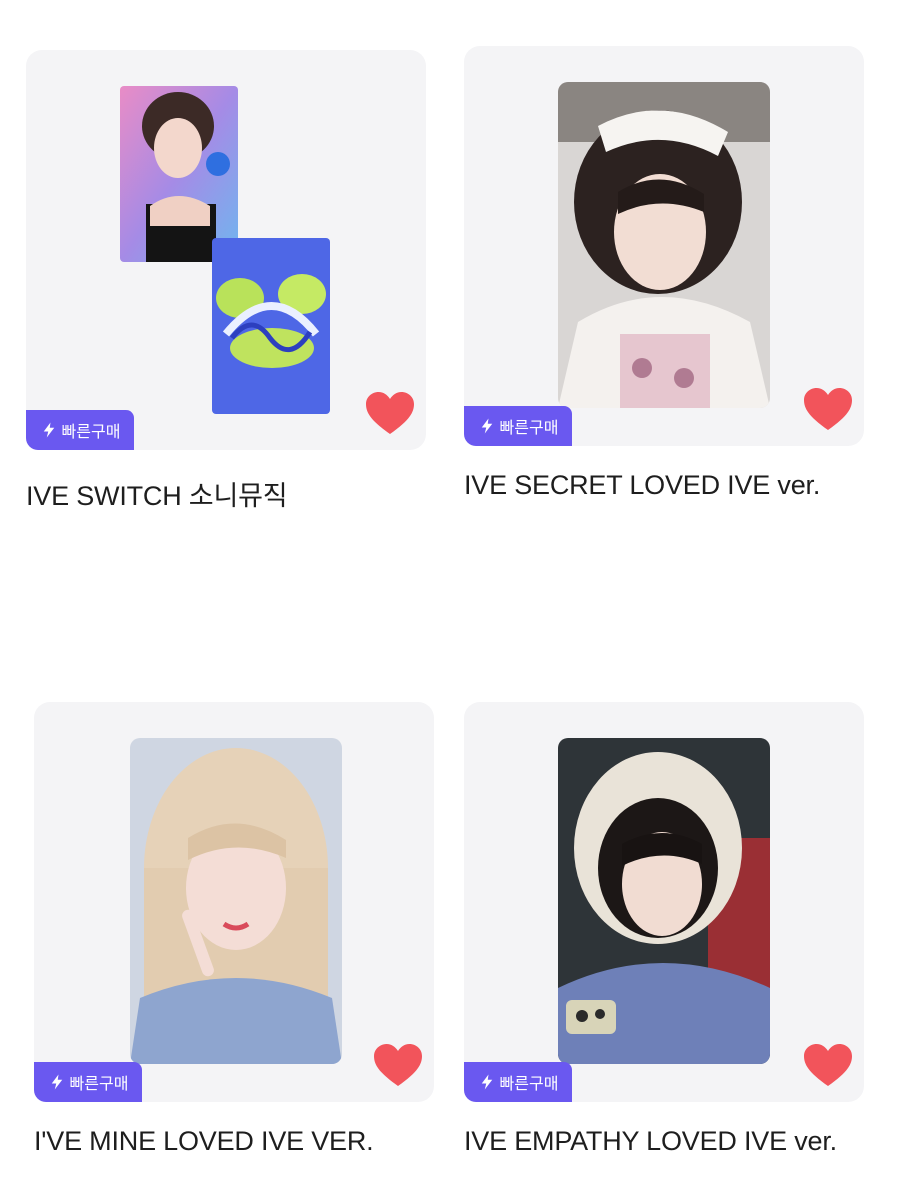 This screenshot has height=1200, width=900. Describe the element at coordinates (271, 326) in the screenshot. I see `photocard-album-cover` at that location.